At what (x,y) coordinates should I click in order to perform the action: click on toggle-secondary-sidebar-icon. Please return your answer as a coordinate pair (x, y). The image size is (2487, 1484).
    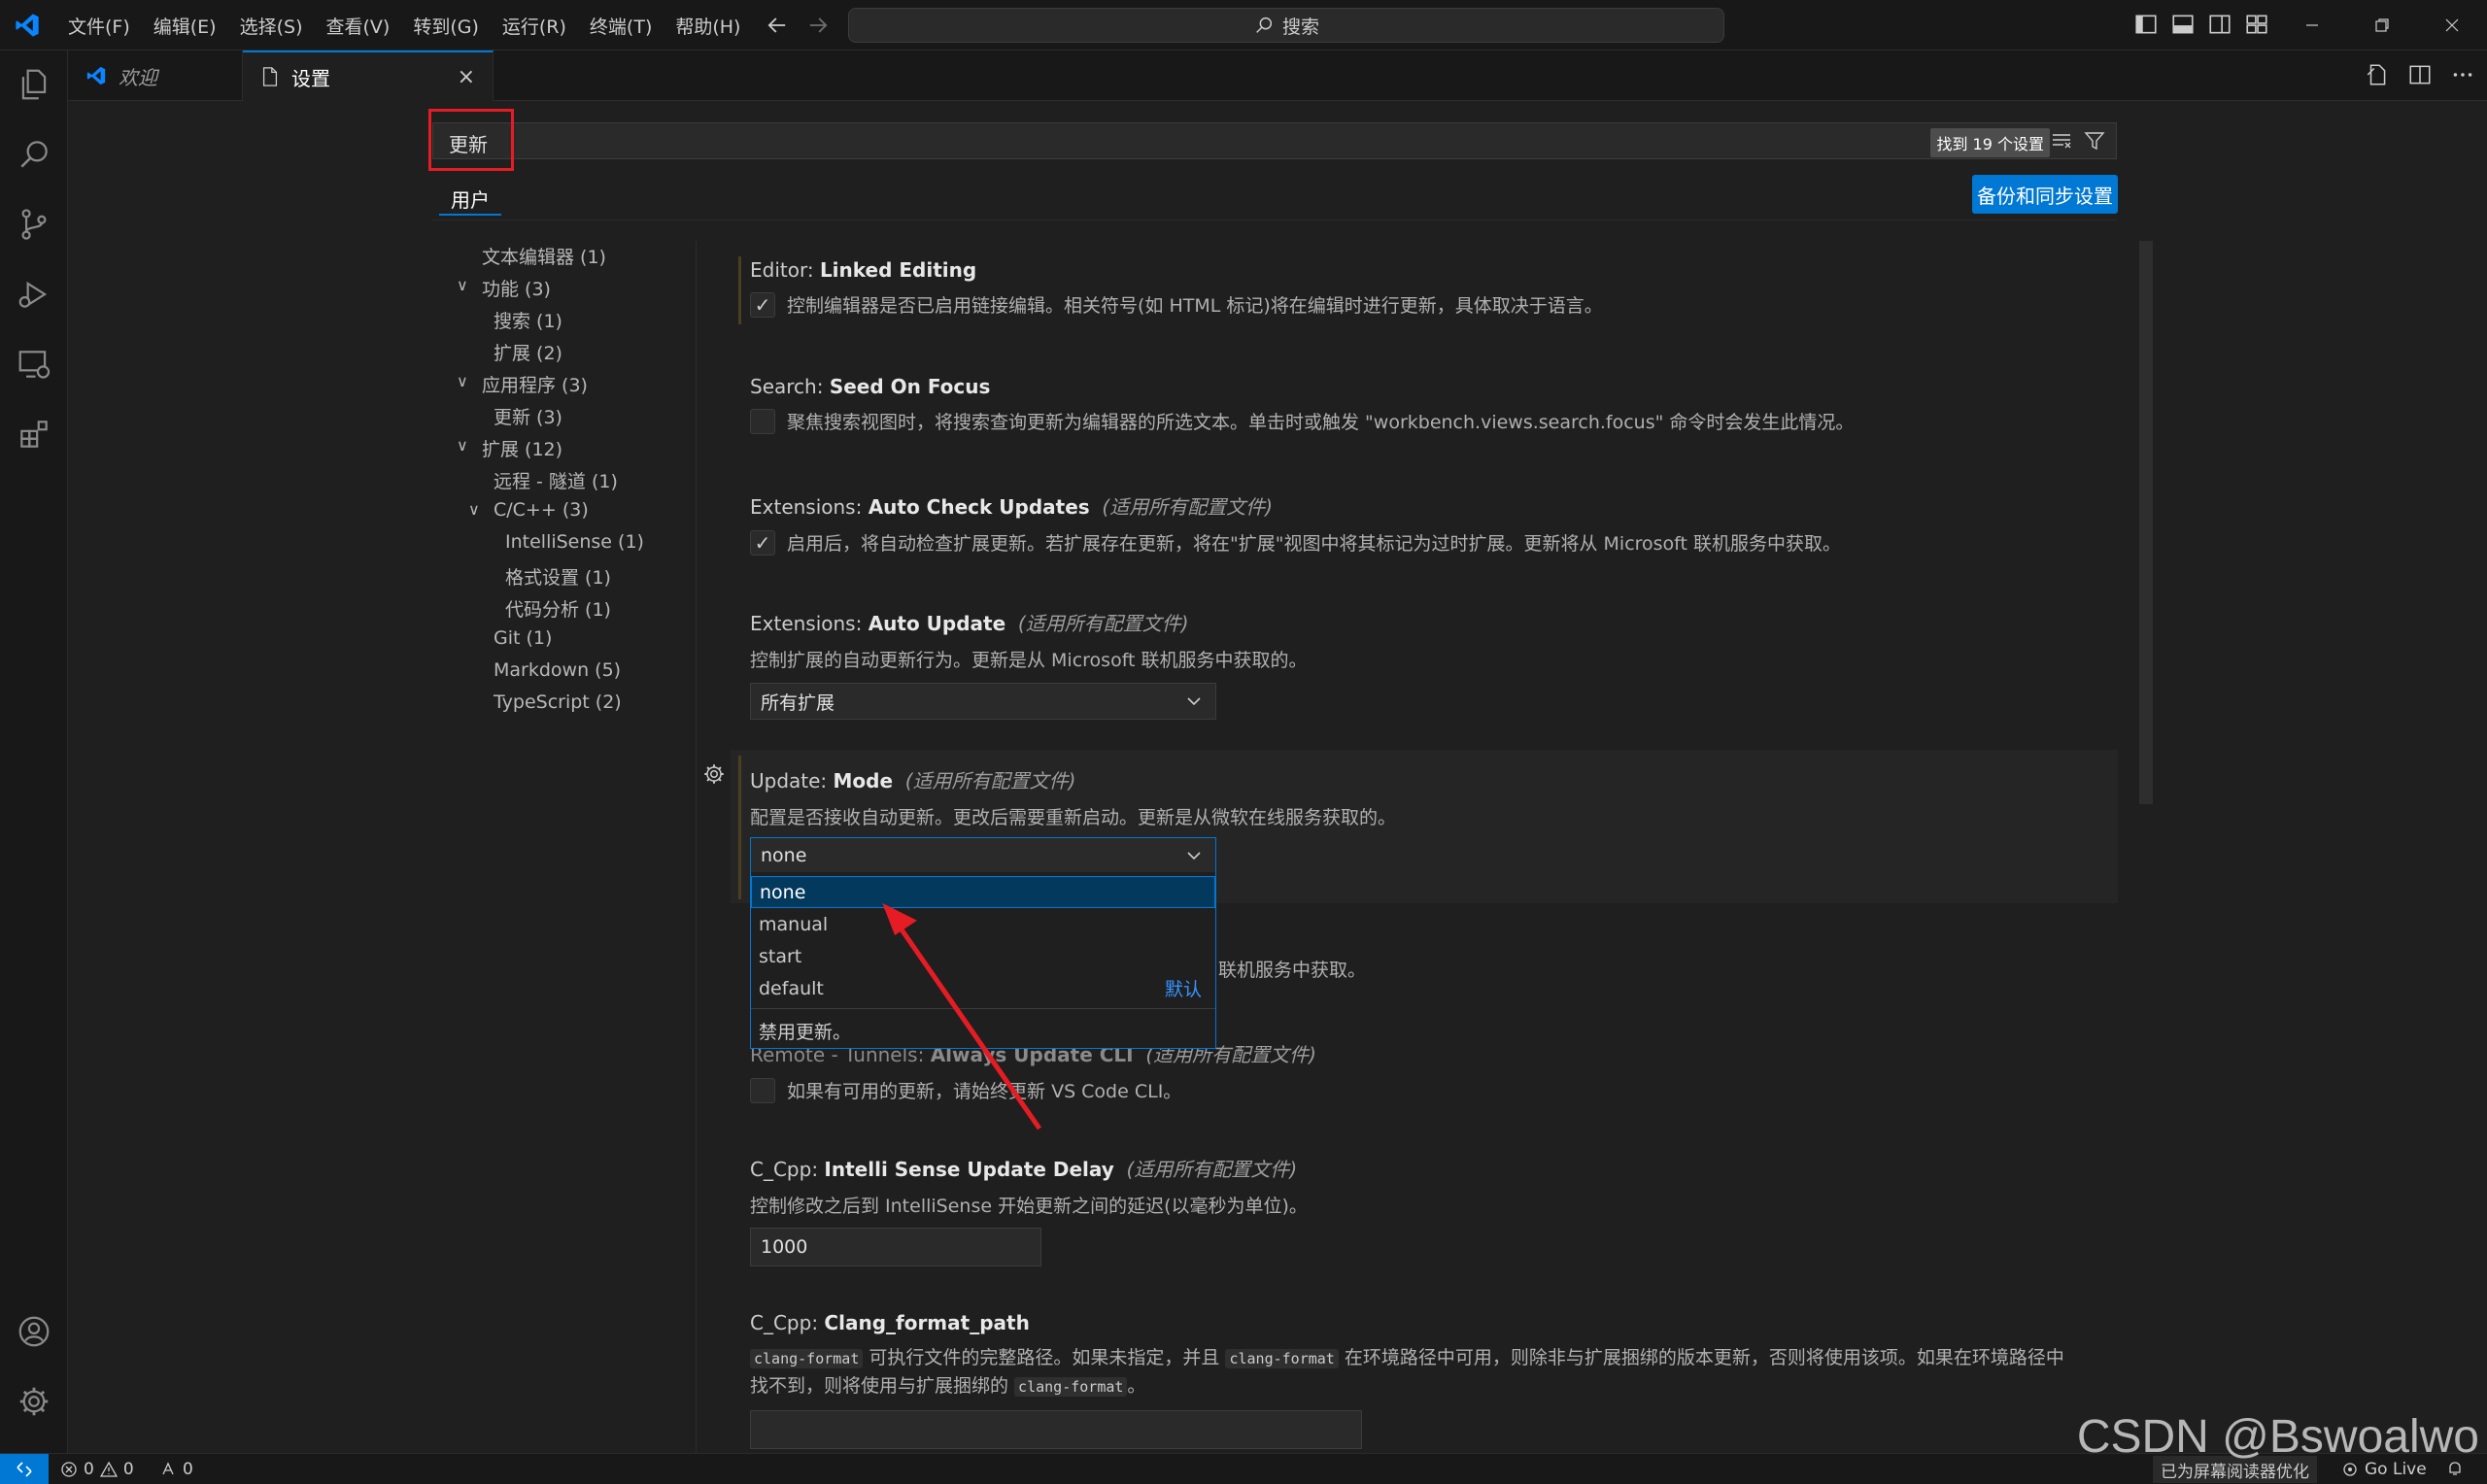
    Looking at the image, I should click on (2219, 24).